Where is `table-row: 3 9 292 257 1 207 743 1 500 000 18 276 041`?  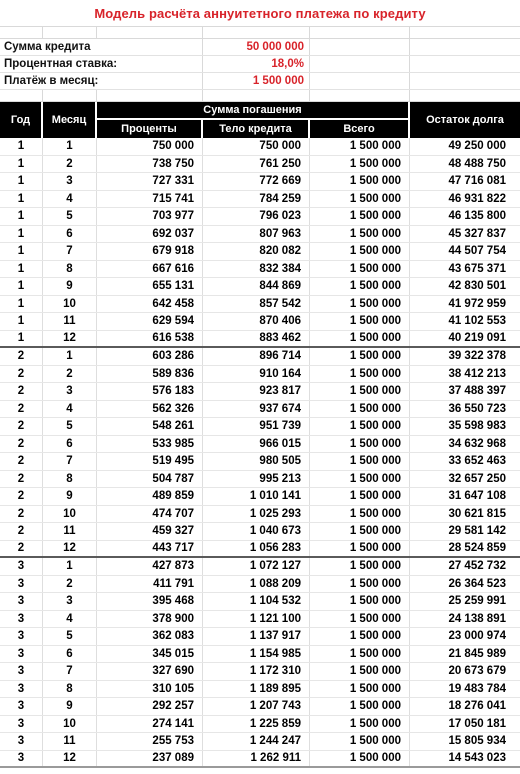
table-row: 3 9 292 257 1 207 743 1 500 000 18 276 041 is located at coordinates (260, 707).